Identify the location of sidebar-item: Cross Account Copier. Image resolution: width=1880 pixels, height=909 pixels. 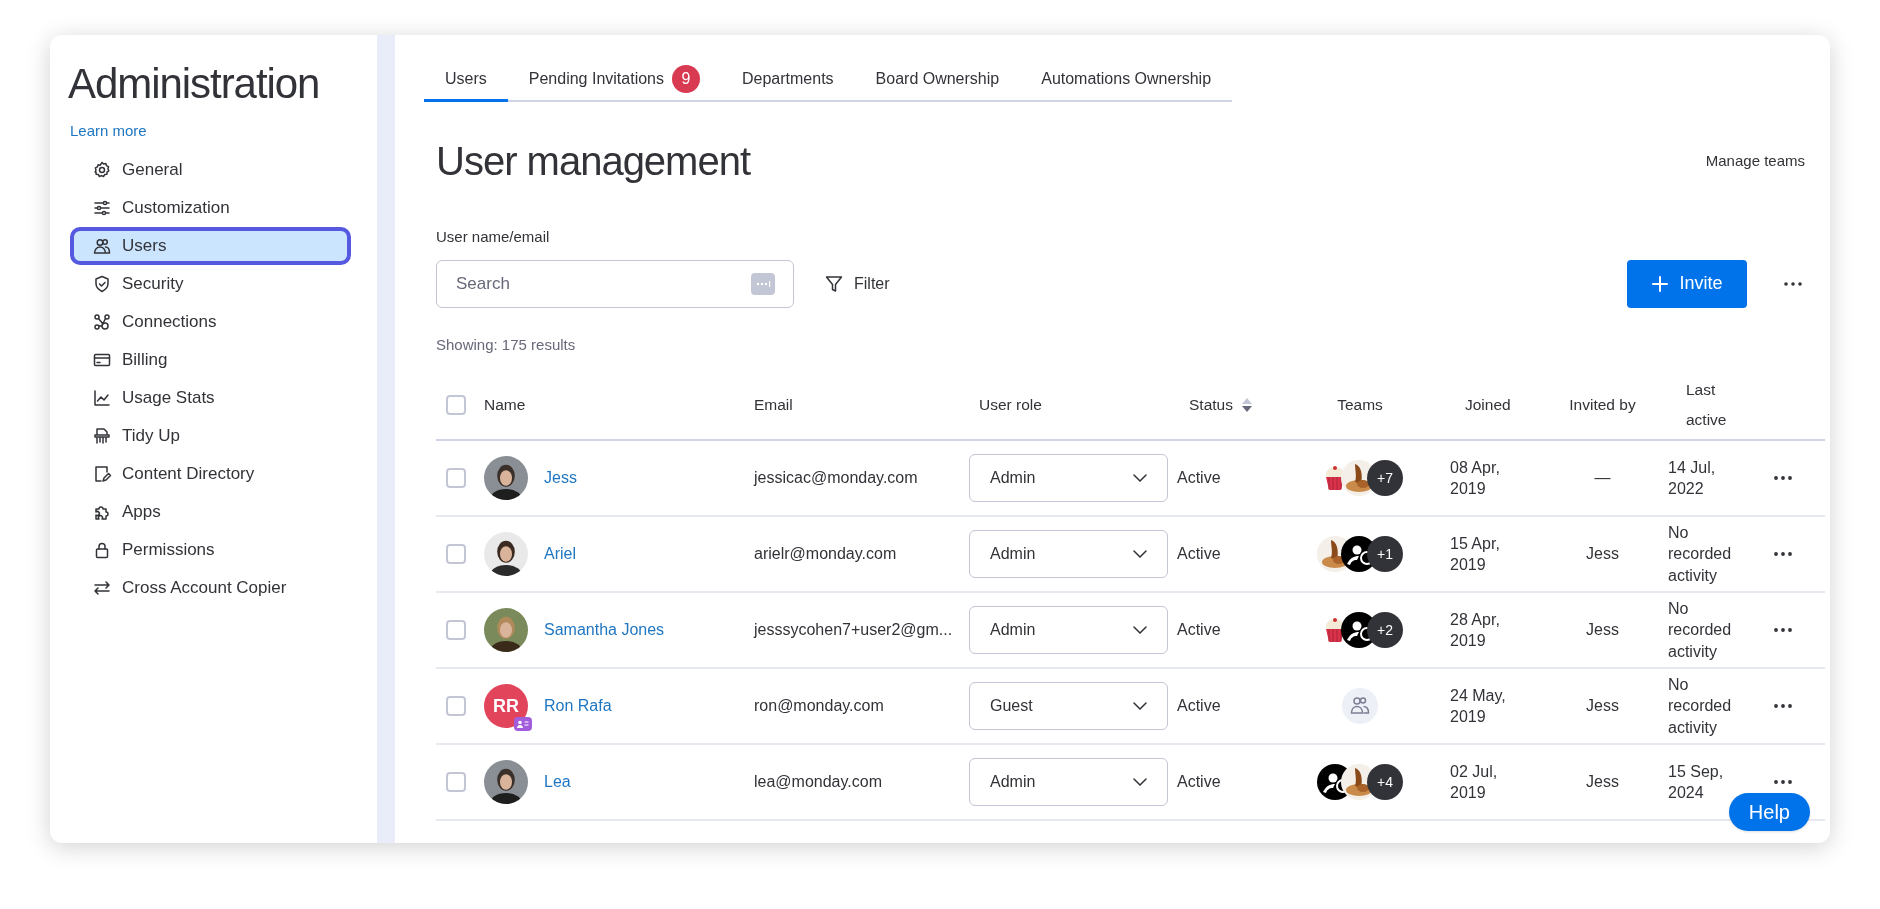
(210, 587).